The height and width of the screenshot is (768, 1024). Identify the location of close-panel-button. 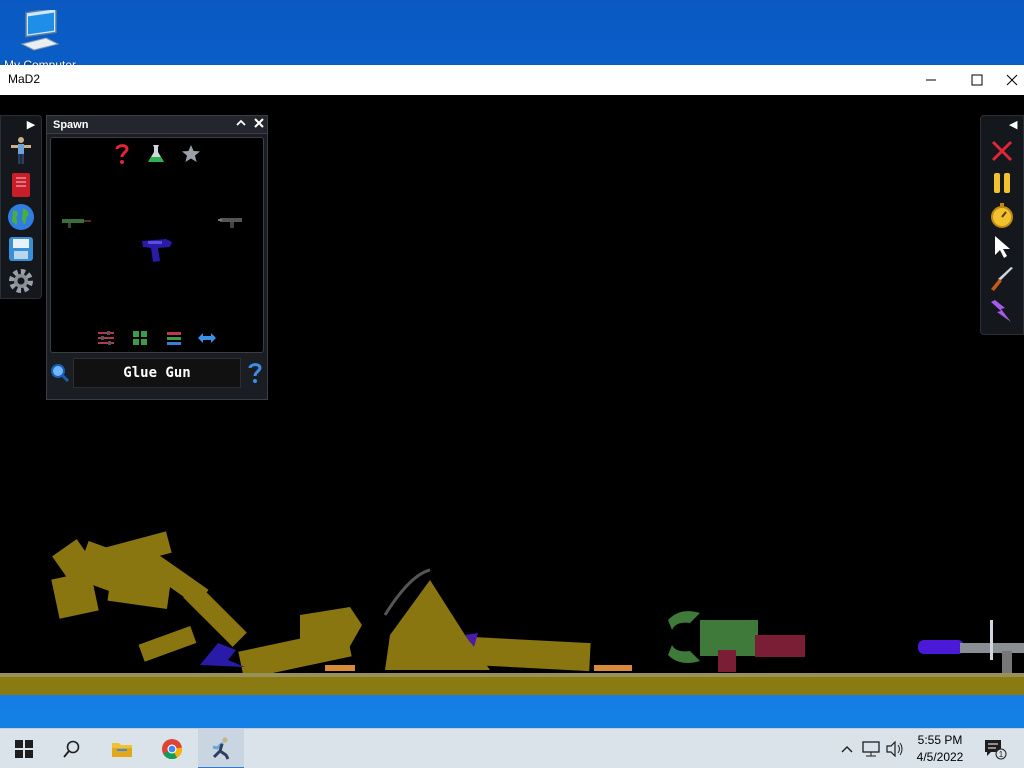
(259, 125).